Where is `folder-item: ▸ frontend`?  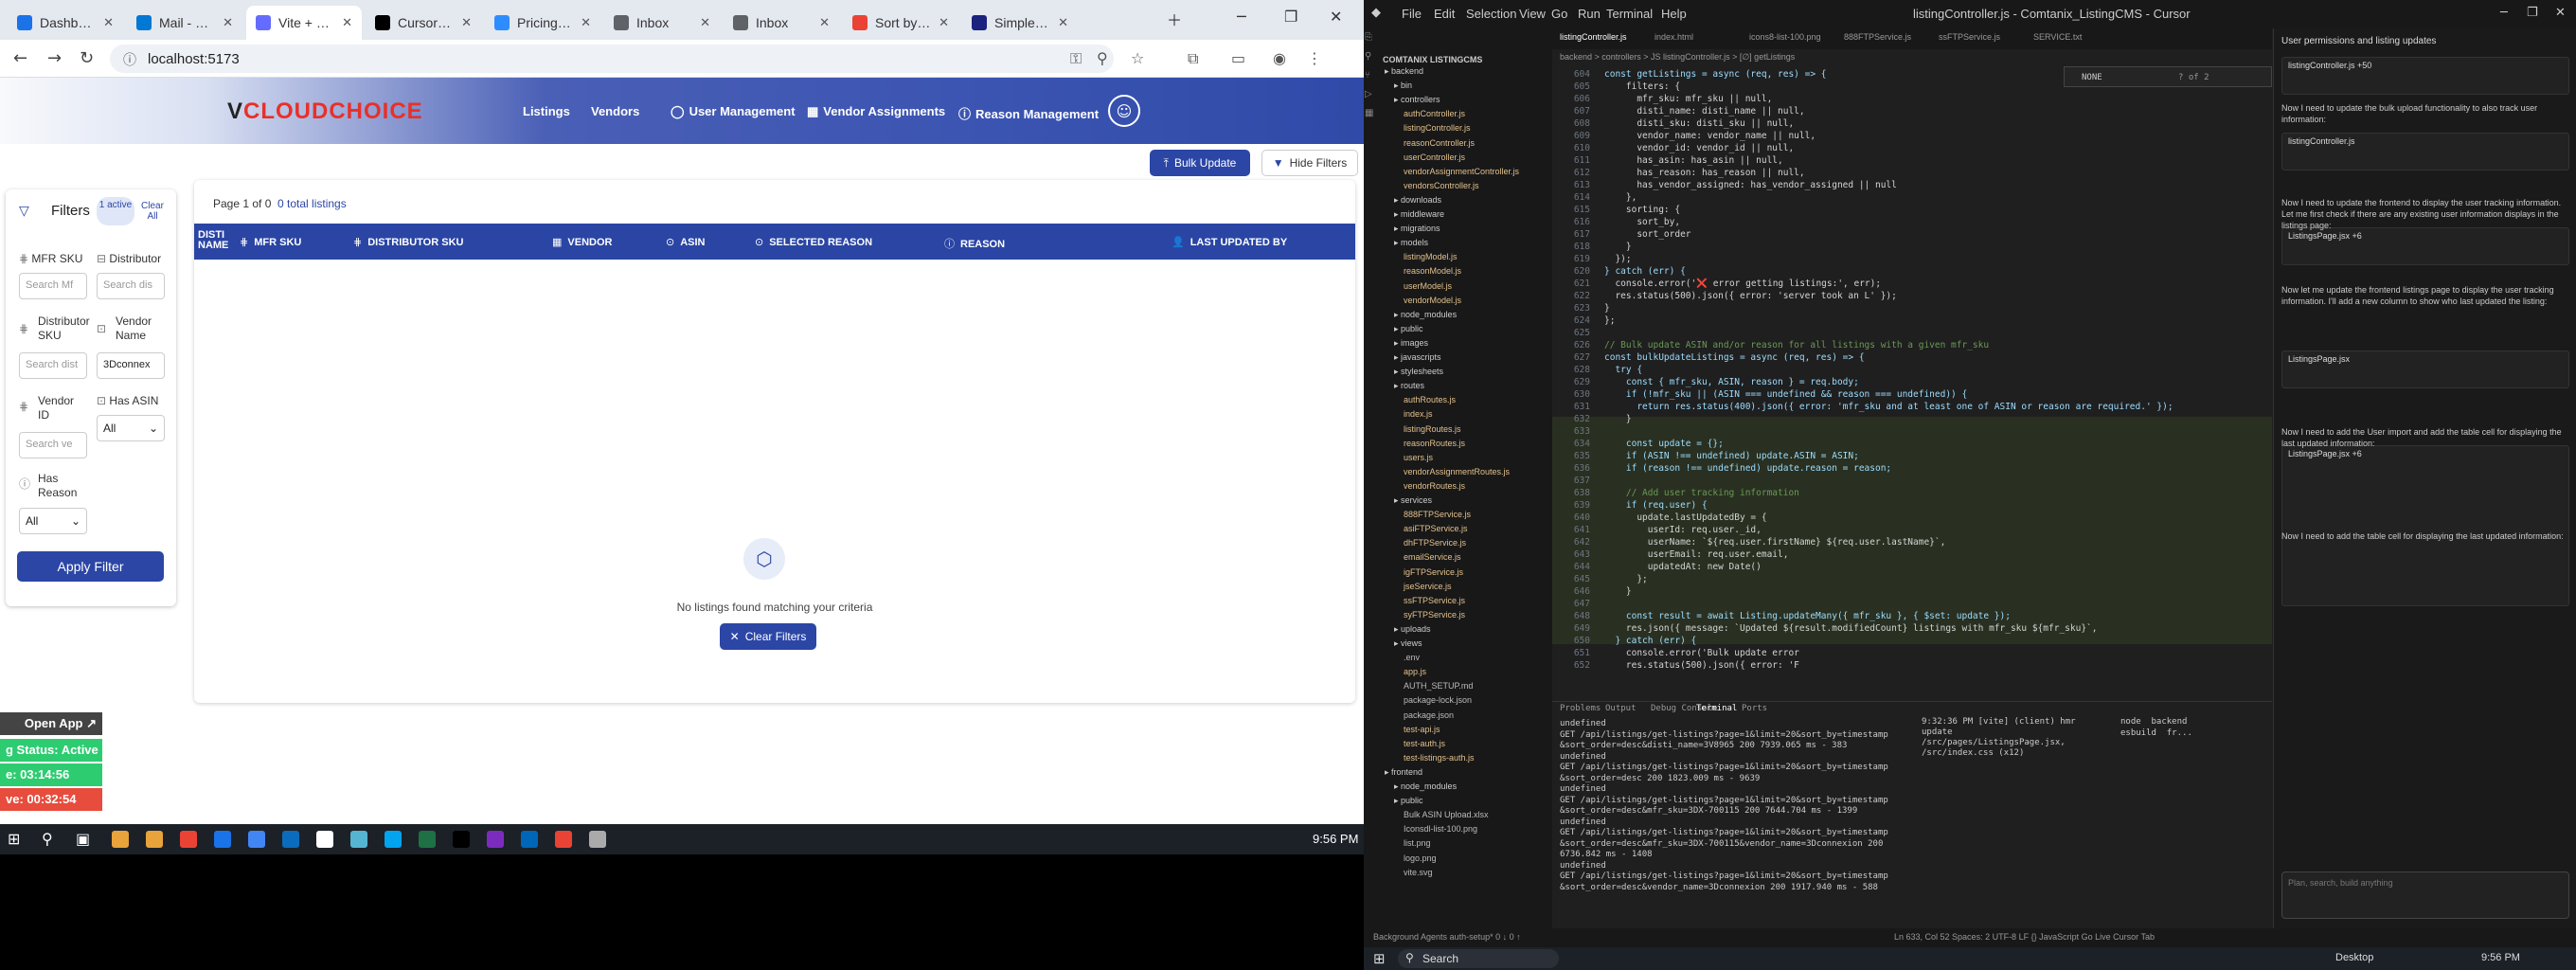
folder-item: ▸ frontend is located at coordinates (1403, 772).